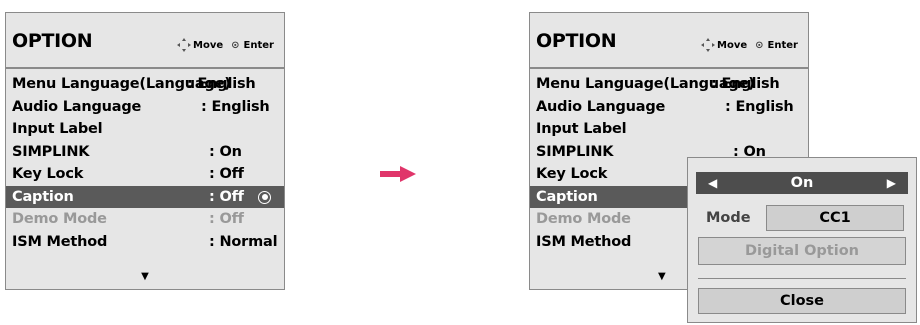 The image size is (920, 325). Describe the element at coordinates (145, 242) in the screenshot. I see `menu-item-ism-method: ISM Method : Normal` at that location.